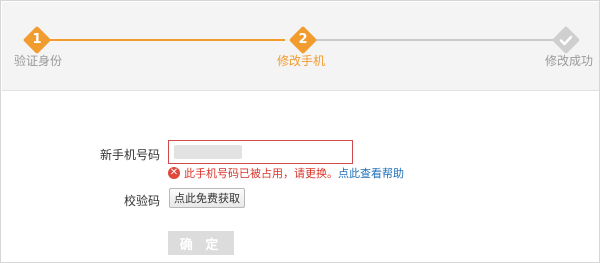 The width and height of the screenshot is (600, 263). What do you see at coordinates (434, 40) in the screenshot?
I see `progress-line-pending` at bounding box center [434, 40].